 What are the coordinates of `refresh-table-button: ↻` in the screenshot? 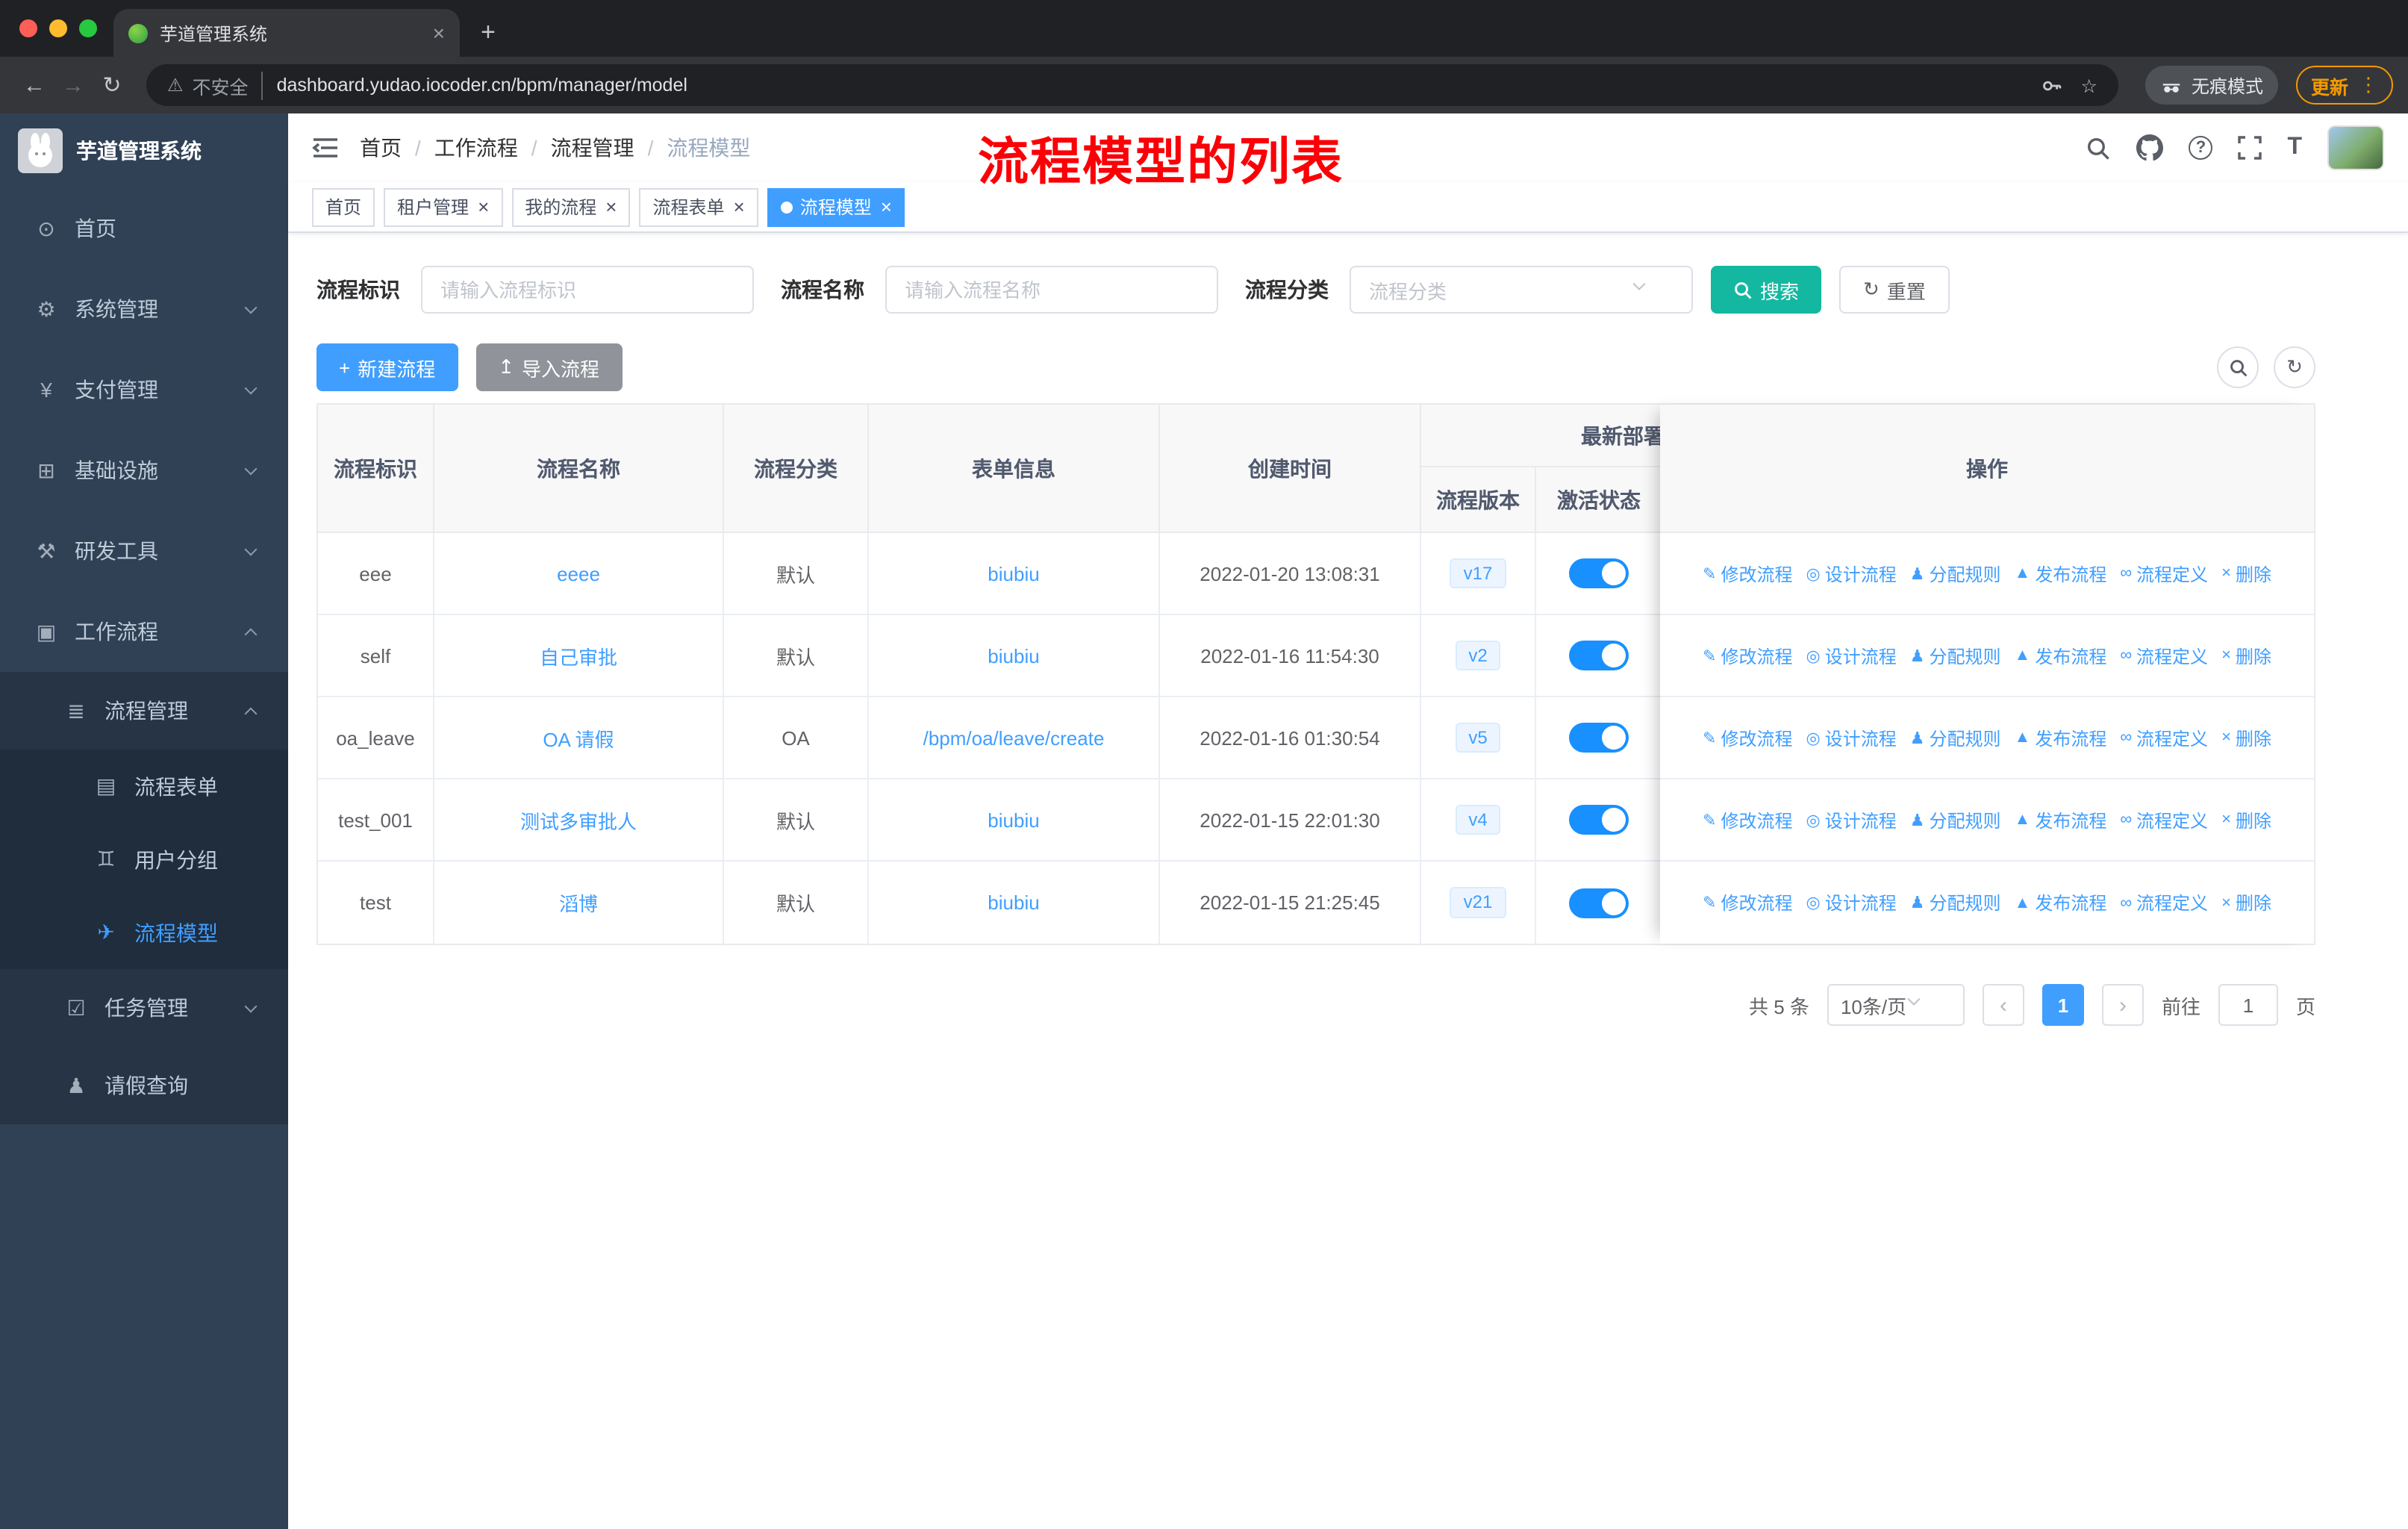 It's located at (2294, 367).